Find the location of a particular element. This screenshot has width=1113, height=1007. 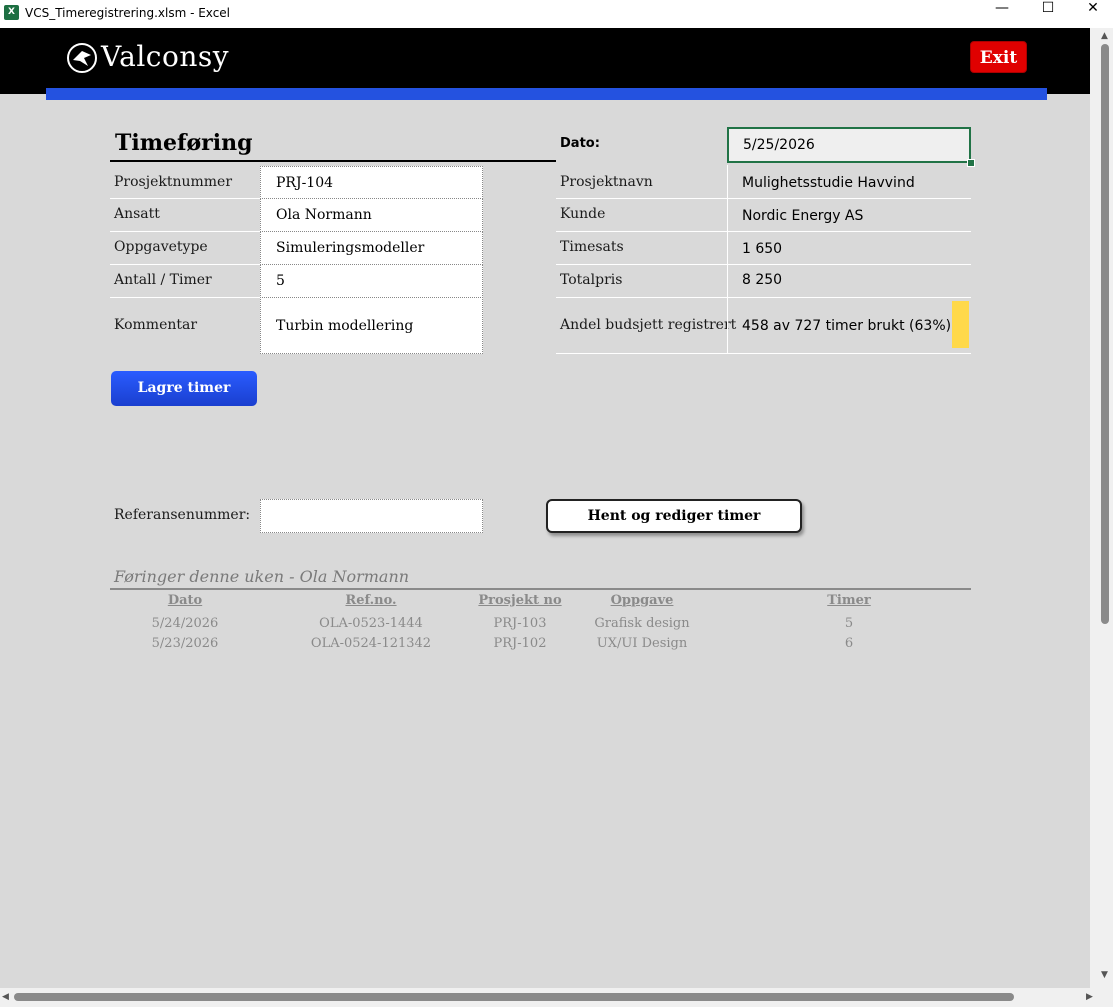

customer-label: Kunde is located at coordinates (583, 214).